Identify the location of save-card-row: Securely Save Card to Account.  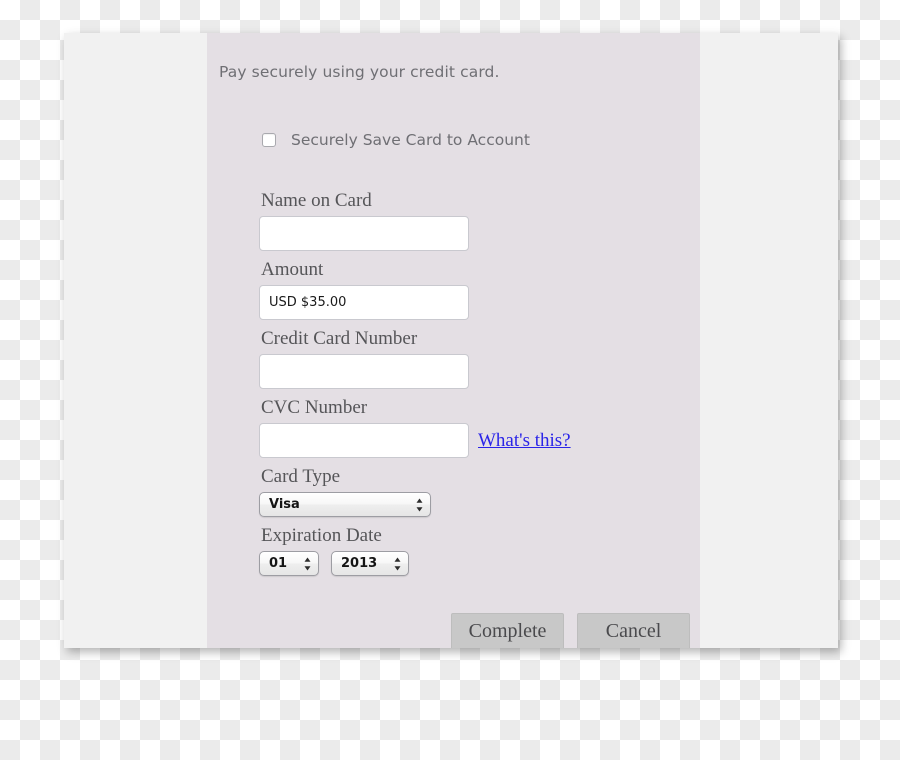
(396, 140).